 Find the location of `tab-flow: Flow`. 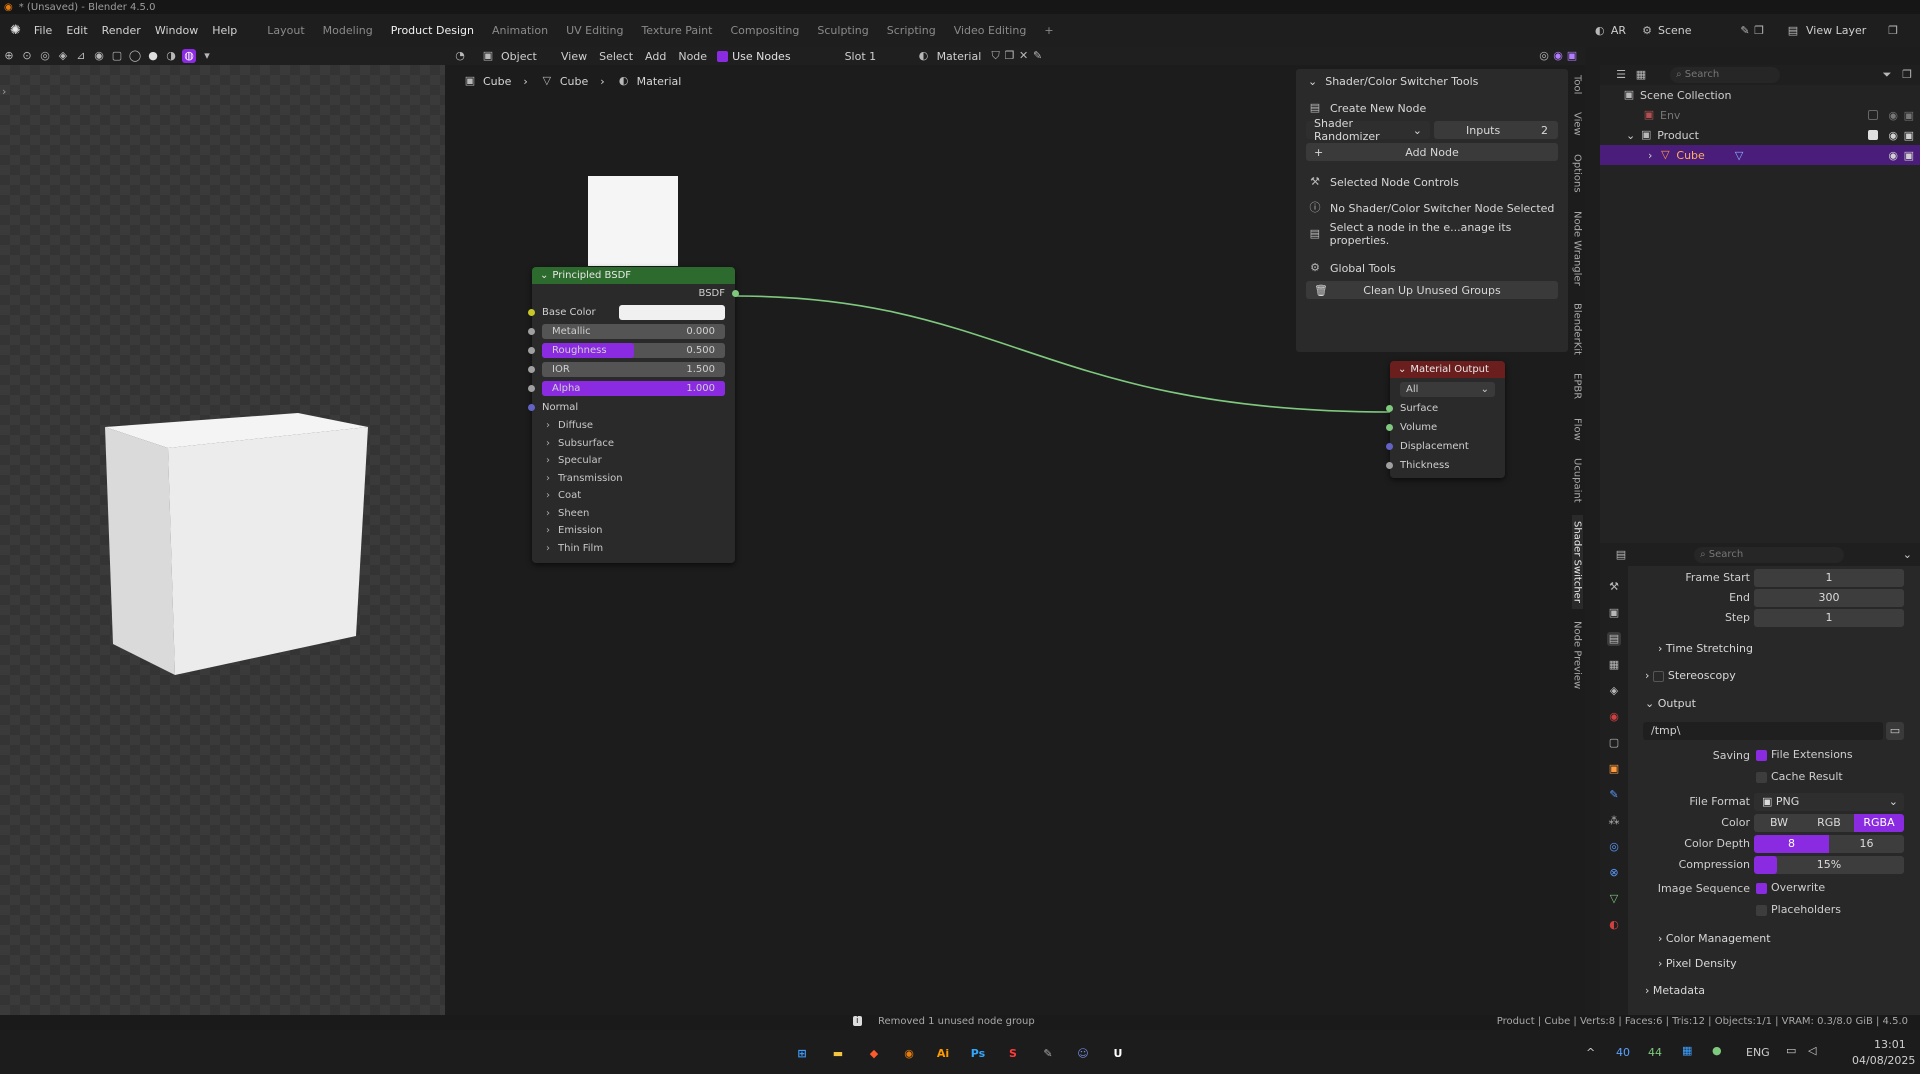

tab-flow: Flow is located at coordinates (1577, 429).